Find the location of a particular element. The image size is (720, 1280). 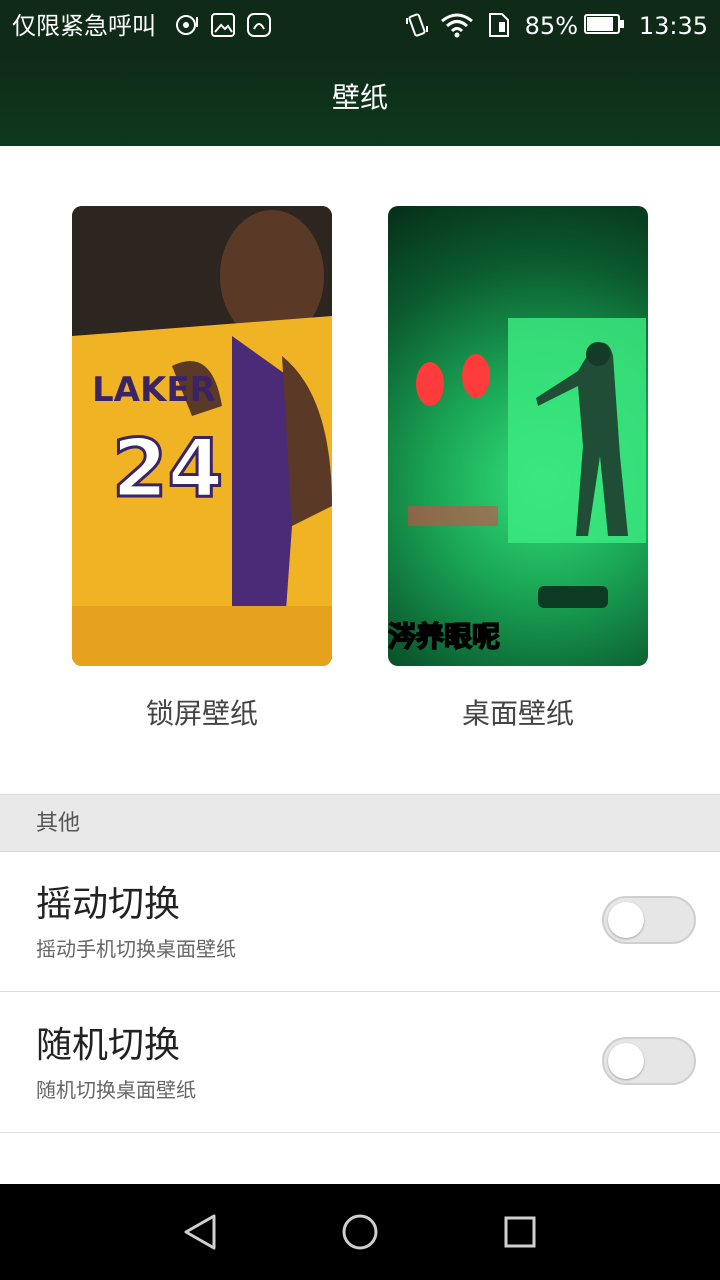

section-title: 其他 is located at coordinates (58, 823).